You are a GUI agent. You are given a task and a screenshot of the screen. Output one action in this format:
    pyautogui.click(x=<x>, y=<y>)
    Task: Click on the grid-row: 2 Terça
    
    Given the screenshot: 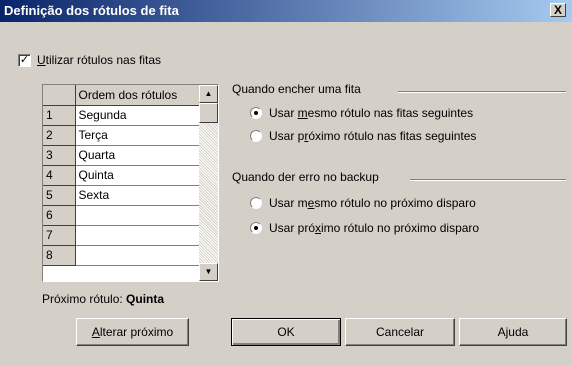 What is the action you would take?
    pyautogui.click(x=121, y=135)
    